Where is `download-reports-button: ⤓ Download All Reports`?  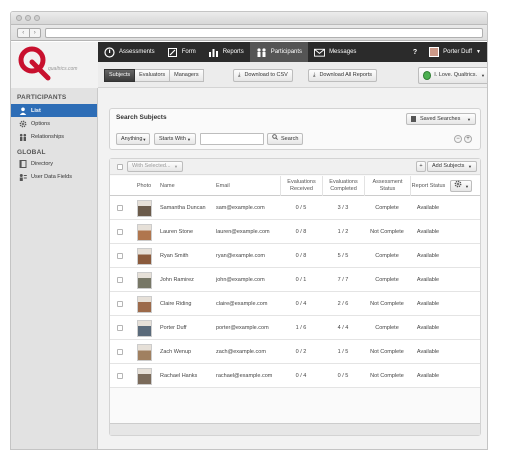 download-reports-button: ⤓ Download All Reports is located at coordinates (343, 75).